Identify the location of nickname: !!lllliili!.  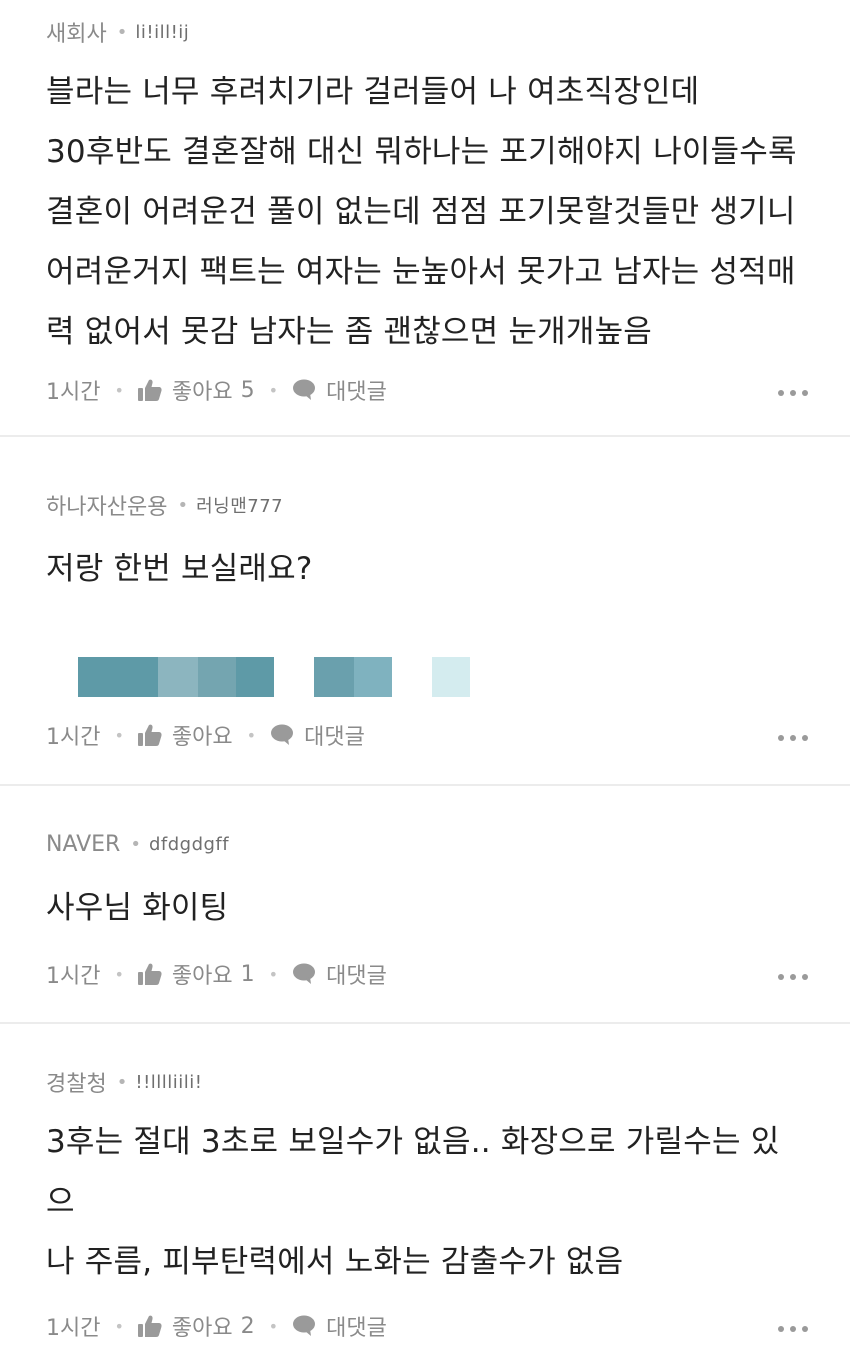
(168, 1082).